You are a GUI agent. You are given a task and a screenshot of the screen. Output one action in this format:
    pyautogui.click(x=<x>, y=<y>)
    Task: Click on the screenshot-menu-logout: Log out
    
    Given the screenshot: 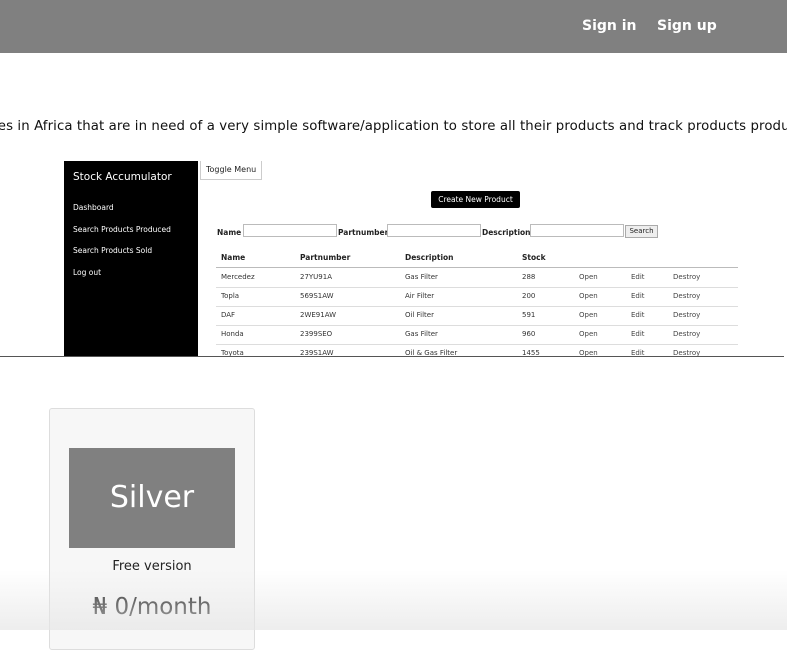 What is the action you would take?
    pyautogui.click(x=87, y=272)
    